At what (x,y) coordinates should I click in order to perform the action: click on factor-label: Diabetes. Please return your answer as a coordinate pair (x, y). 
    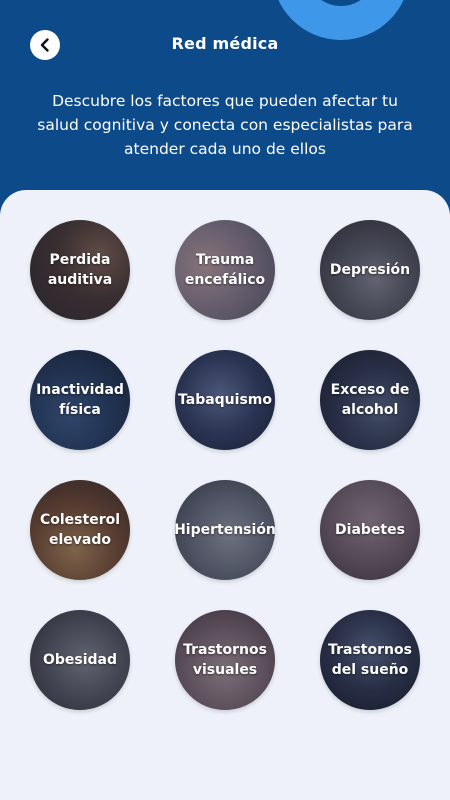
    Looking at the image, I should click on (370, 530).